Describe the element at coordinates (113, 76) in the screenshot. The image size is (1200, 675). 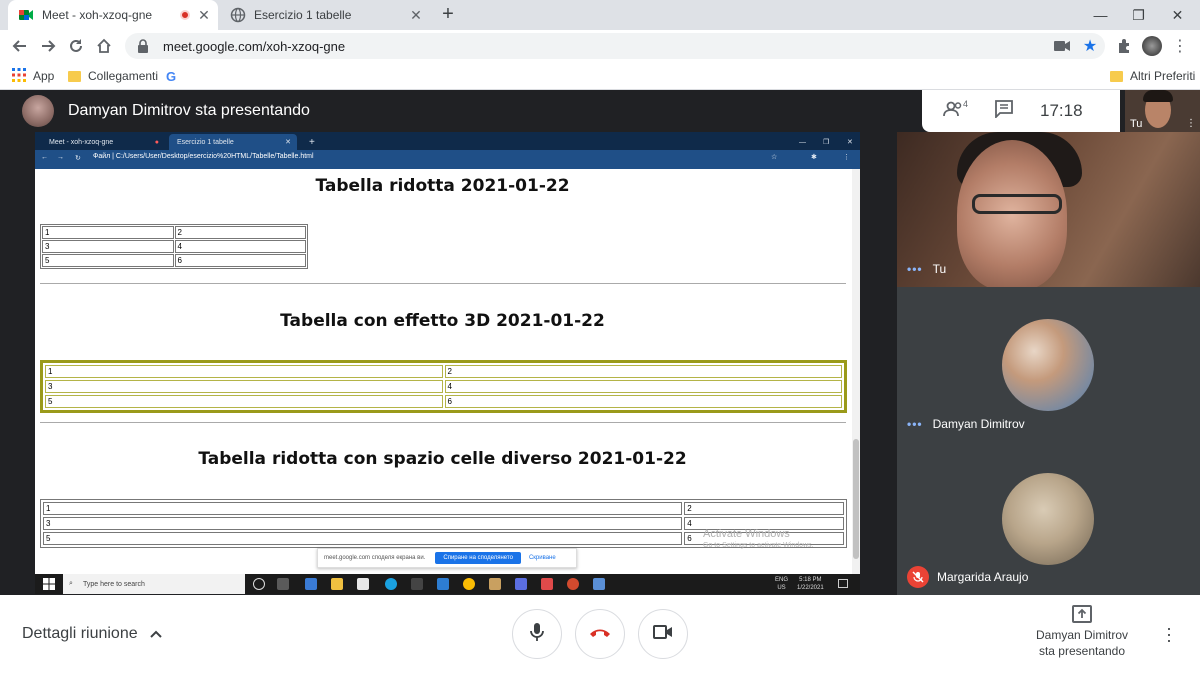
I see `bookmark-collegamenti: Collegamenti` at that location.